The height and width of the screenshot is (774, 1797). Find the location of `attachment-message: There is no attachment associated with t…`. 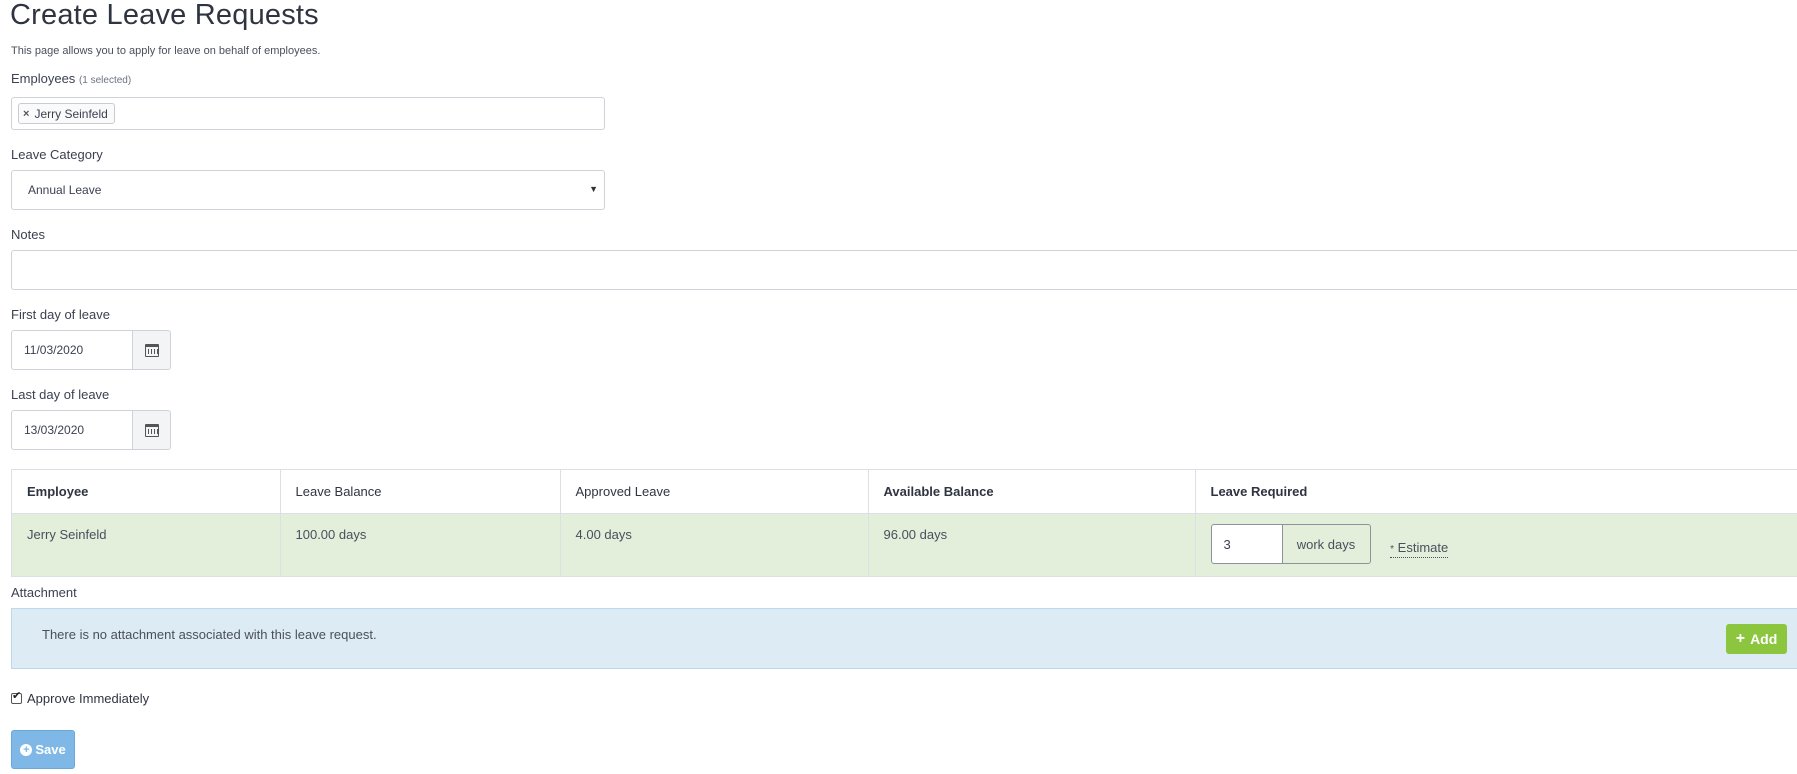

attachment-message: There is no attachment associated with t… is located at coordinates (209, 634).